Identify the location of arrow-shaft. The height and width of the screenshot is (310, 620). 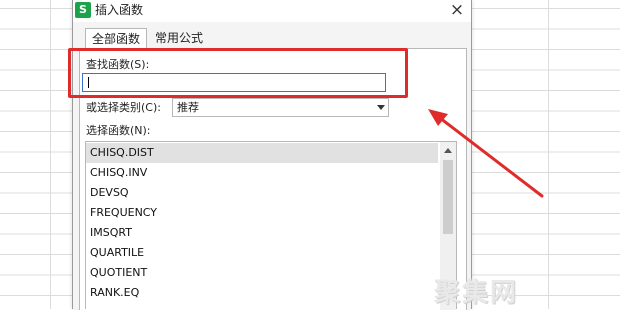
(491, 157).